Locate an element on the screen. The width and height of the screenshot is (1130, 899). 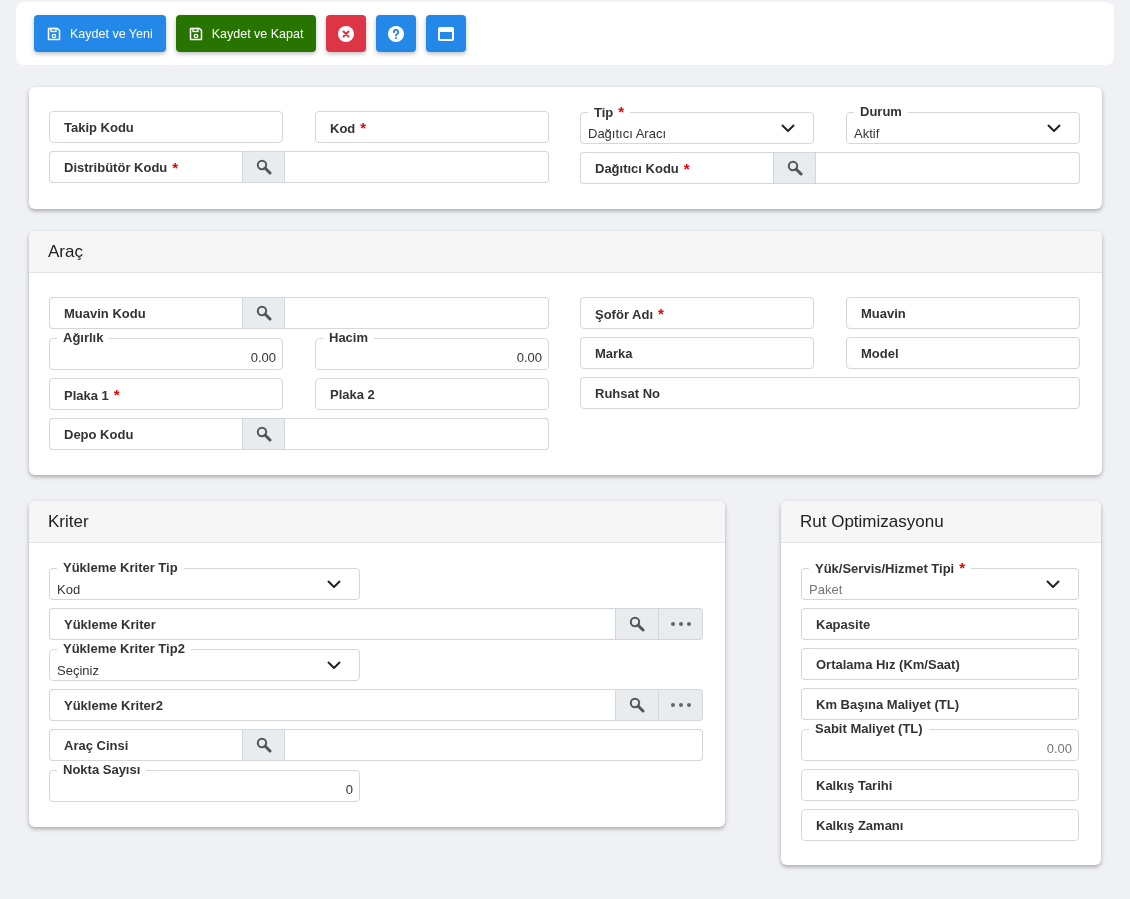
help-button is located at coordinates (396, 33).